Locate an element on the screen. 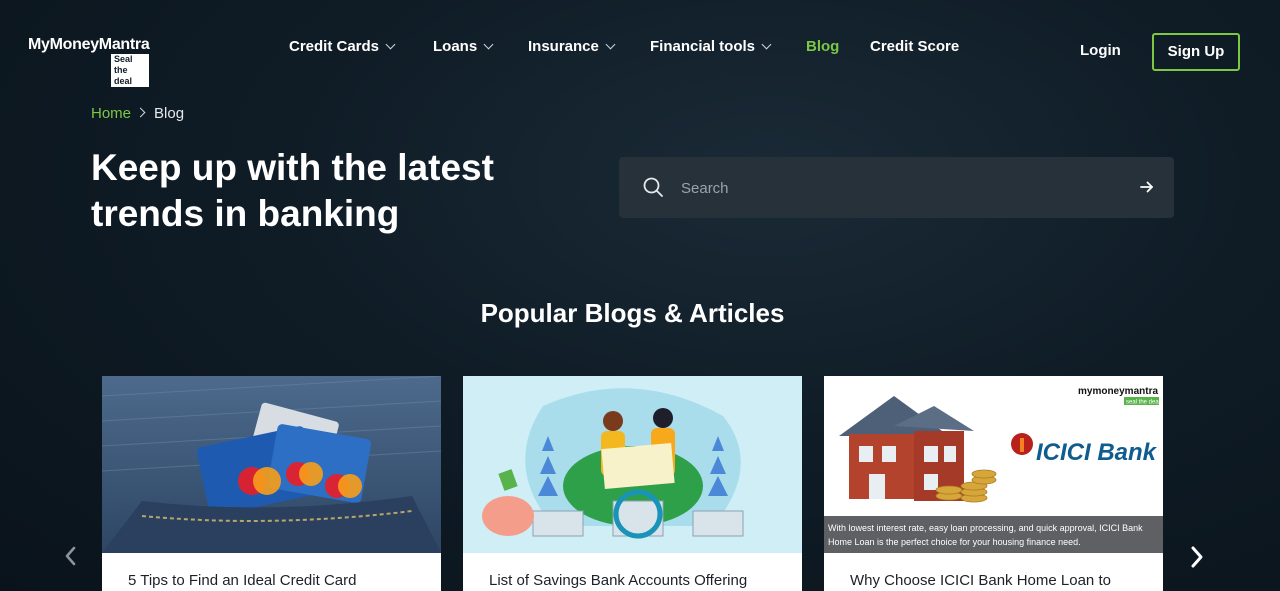  search-bar is located at coordinates (896, 187).